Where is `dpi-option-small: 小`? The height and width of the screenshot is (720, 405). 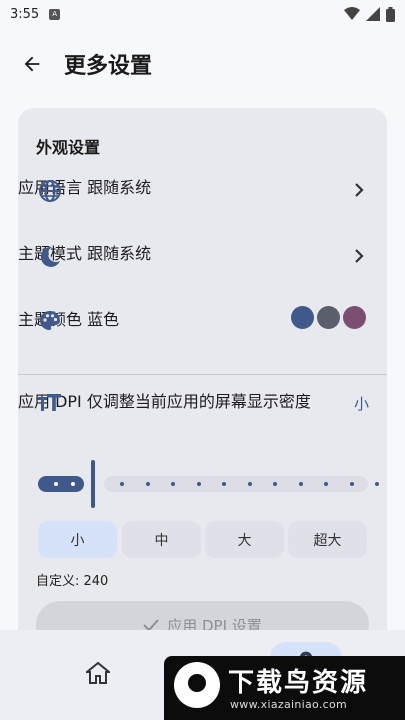 dpi-option-small: 小 is located at coordinates (77, 539).